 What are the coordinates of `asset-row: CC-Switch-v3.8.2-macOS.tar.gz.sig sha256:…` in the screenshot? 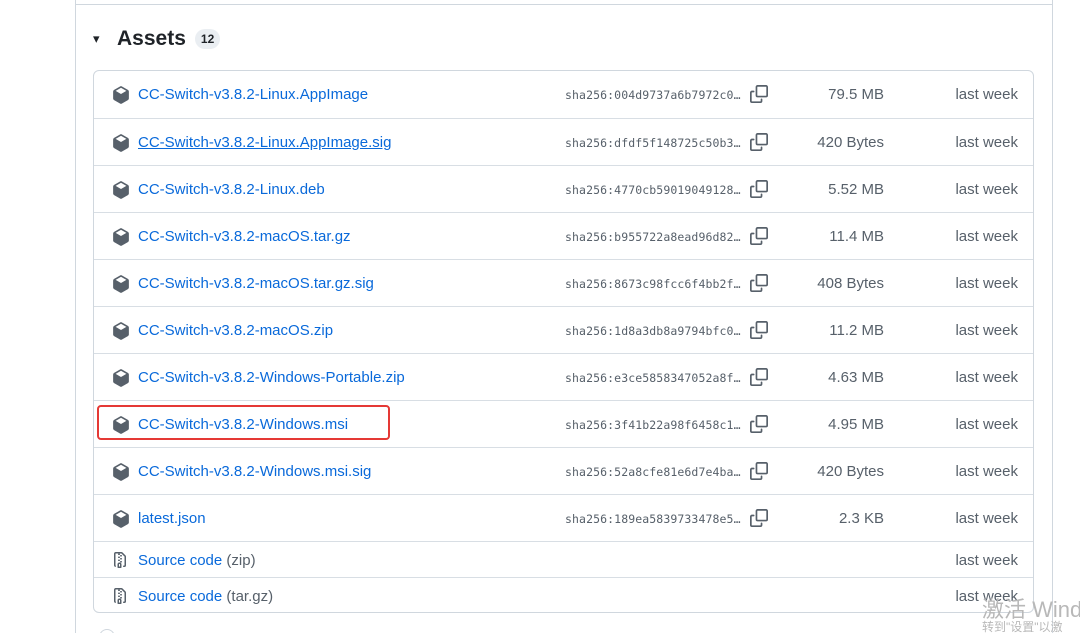 It's located at (563, 282).